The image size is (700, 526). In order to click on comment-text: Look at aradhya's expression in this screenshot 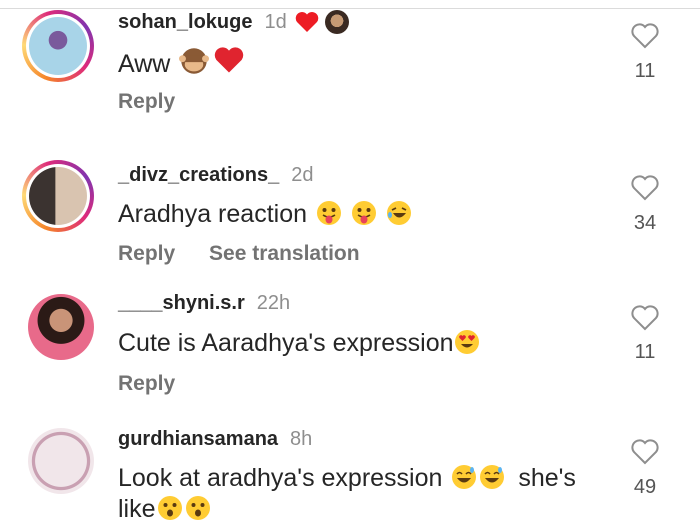, I will do `click(280, 478)`.